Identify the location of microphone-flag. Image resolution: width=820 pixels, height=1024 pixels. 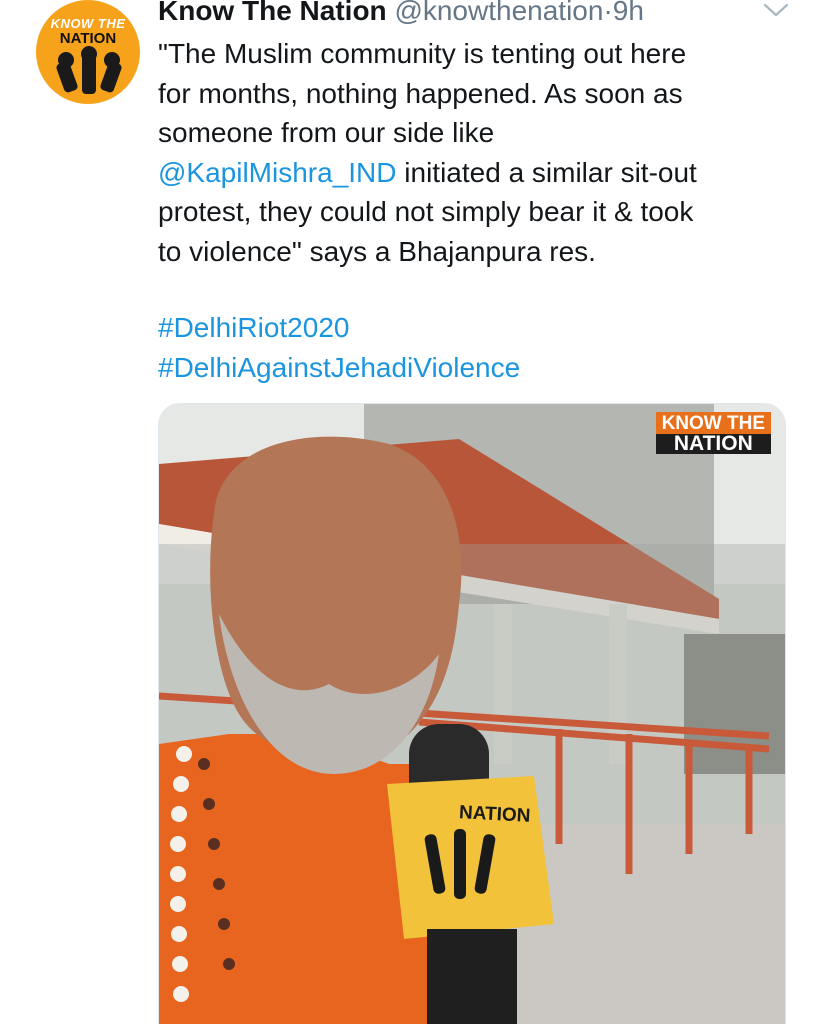
(470, 857).